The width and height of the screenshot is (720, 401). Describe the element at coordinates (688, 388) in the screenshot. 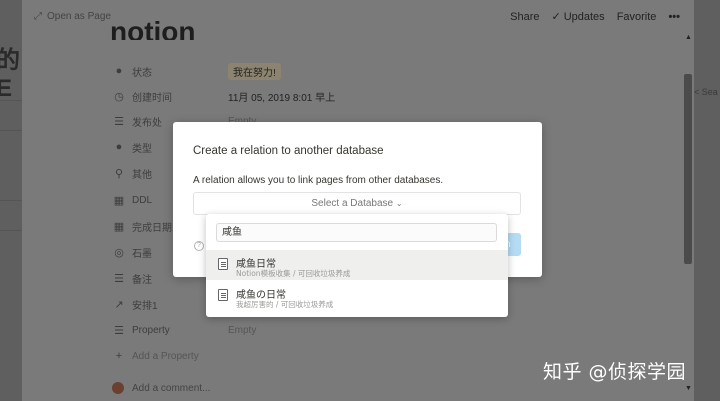

I see `scroll-down-icon: ▼` at that location.